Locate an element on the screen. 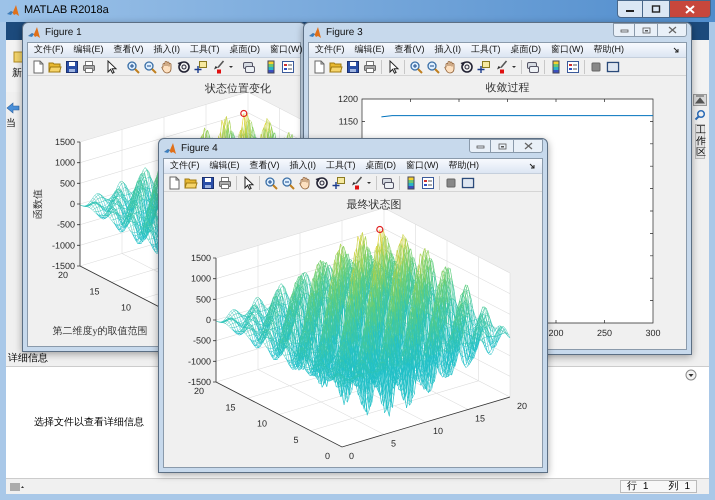 The image size is (715, 500). maximize-icon is located at coordinates (656, 9).